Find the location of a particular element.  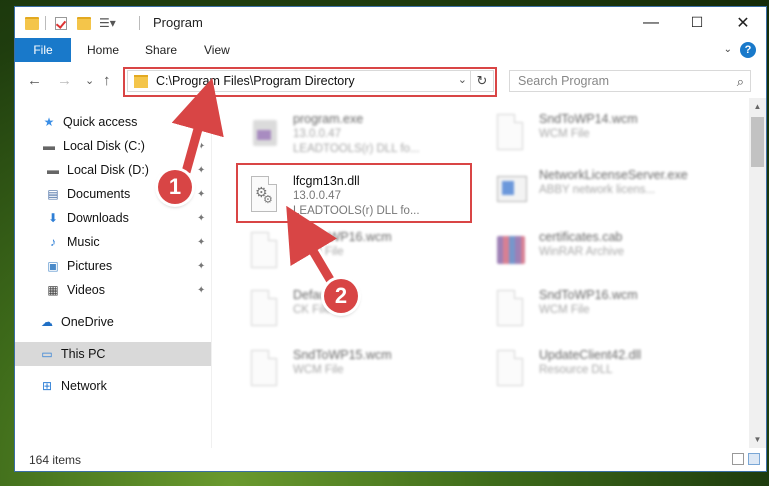

file-name: program.exe is located at coordinates (328, 119).